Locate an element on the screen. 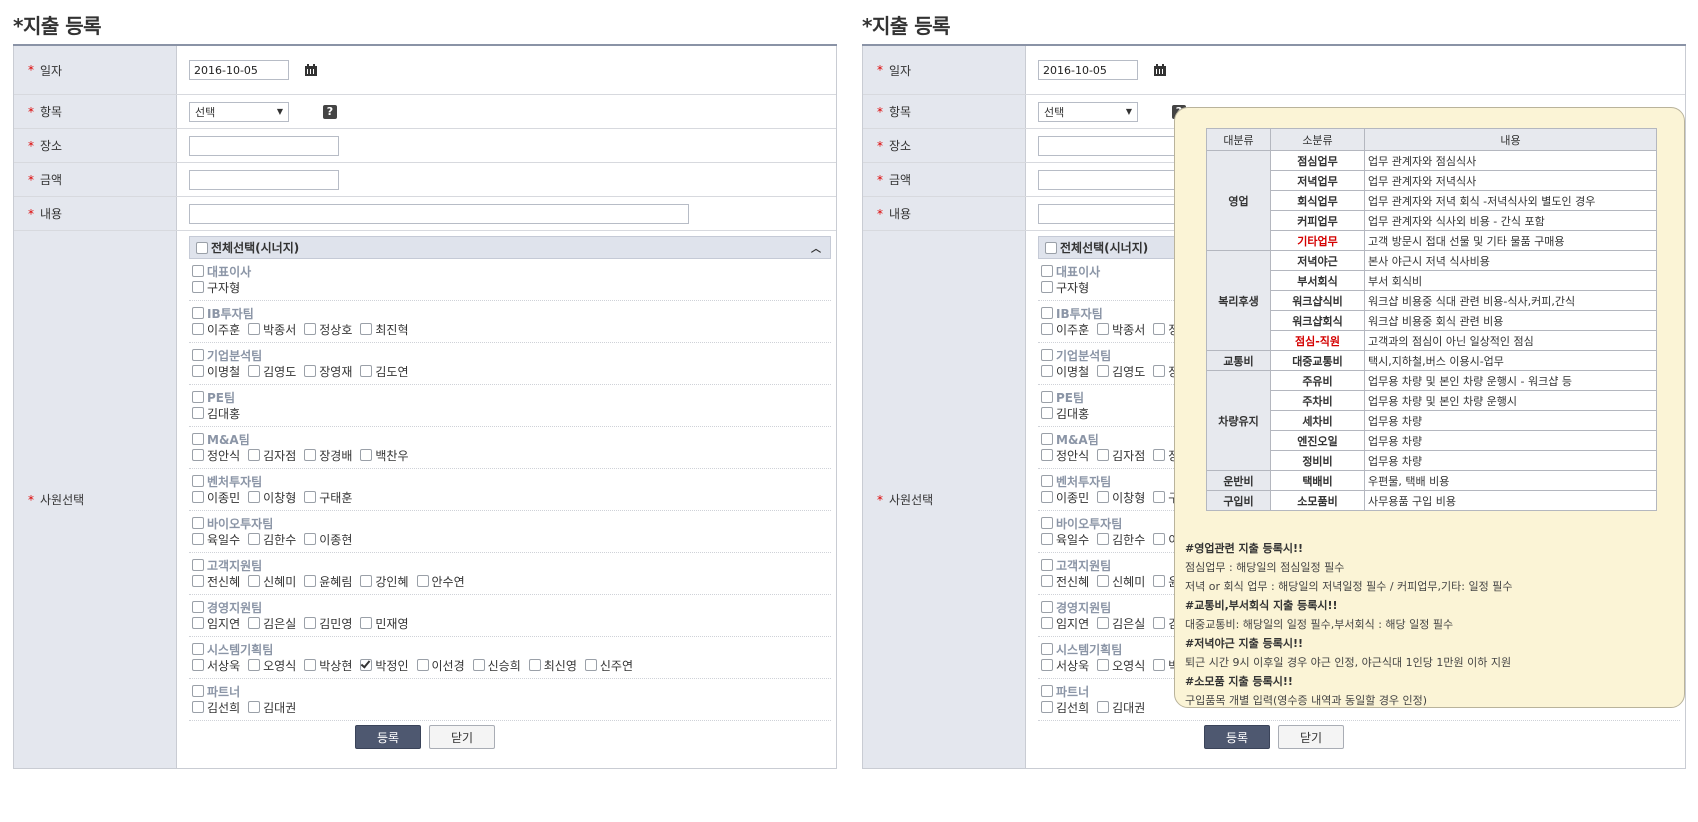  group-header: PE팀 is located at coordinates (510, 397).